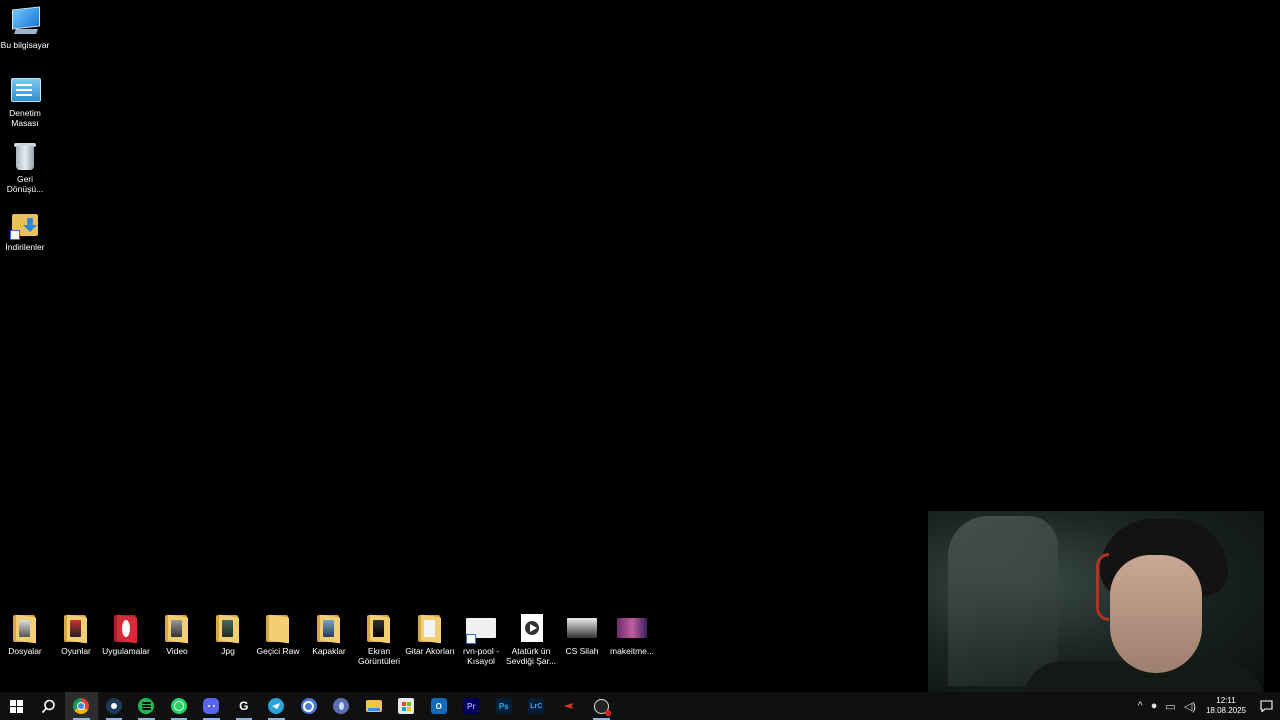 This screenshot has width=1280, height=720. I want to click on desktop-icon-cs-silah: CS Silah, so click(582, 634).